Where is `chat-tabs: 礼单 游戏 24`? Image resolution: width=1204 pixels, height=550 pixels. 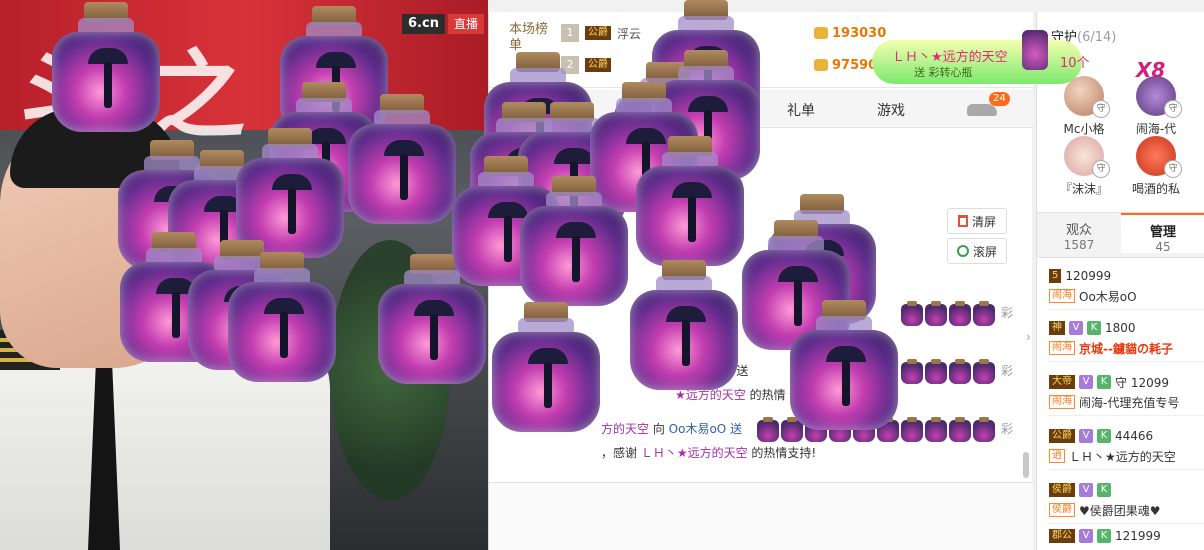 chat-tabs: 礼单 游戏 24 is located at coordinates (761, 109).